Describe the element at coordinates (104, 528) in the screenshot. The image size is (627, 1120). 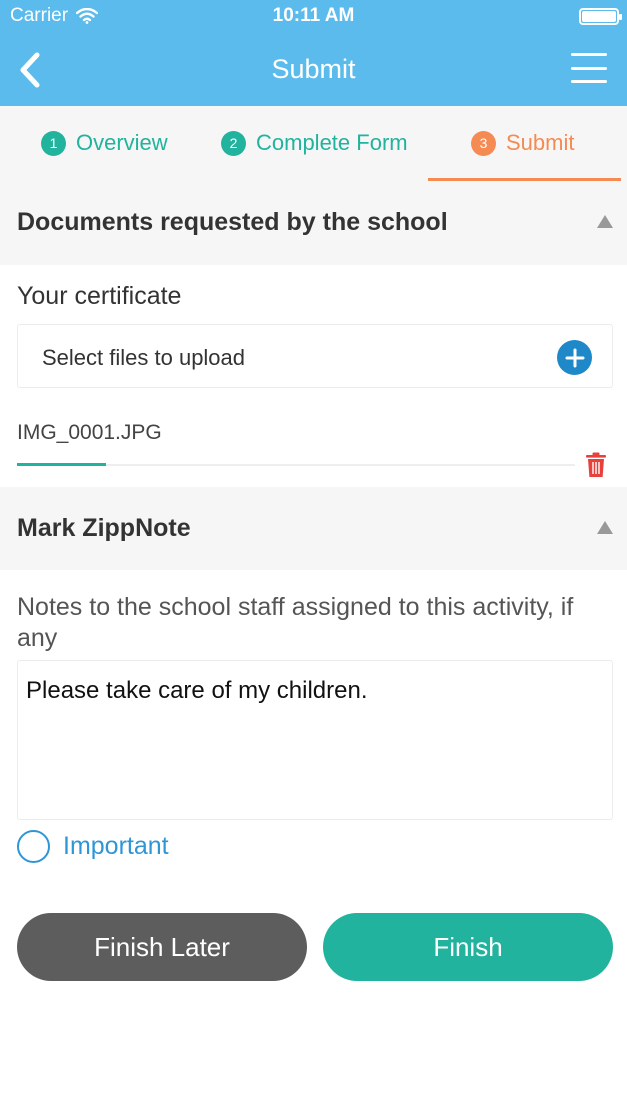
I see `zippnote-section-title: Mark ZippNote` at that location.